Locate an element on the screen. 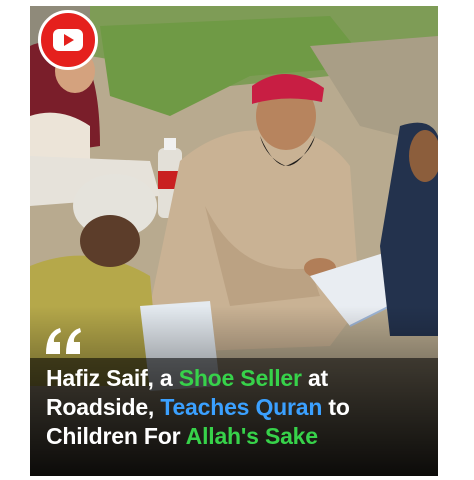 This screenshot has width=474, height=480. caption-highlight-allahs-sake: Allah's Sake is located at coordinates (251, 436).